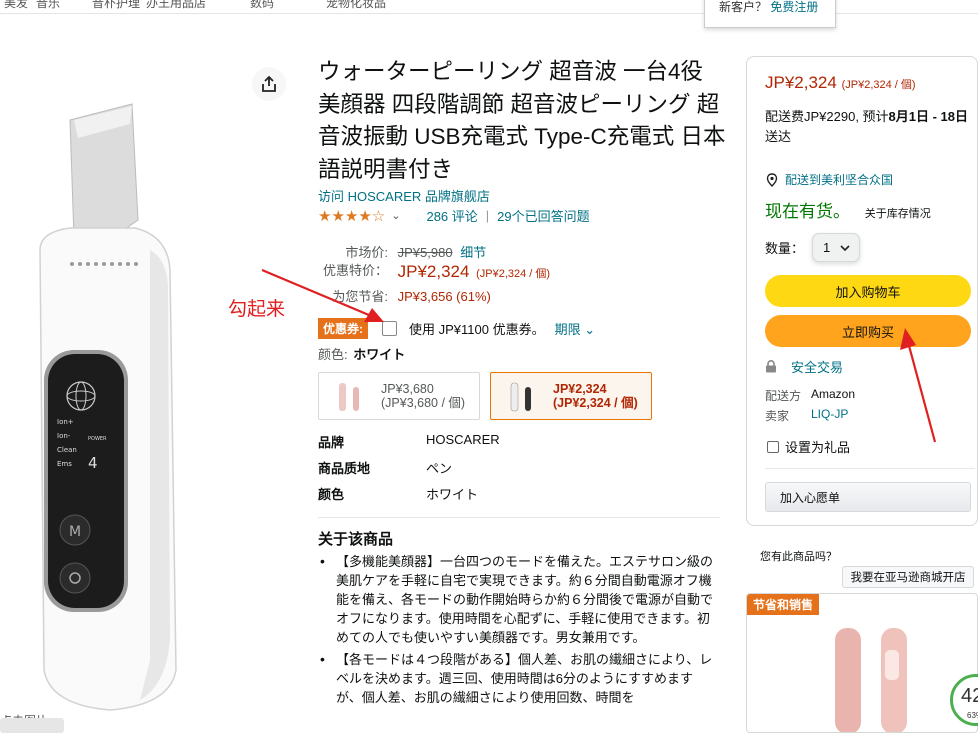 Image resolution: width=978 pixels, height=733 pixels. Describe the element at coordinates (356, 539) in the screenshot. I see `about-heading: 关于该商品` at that location.